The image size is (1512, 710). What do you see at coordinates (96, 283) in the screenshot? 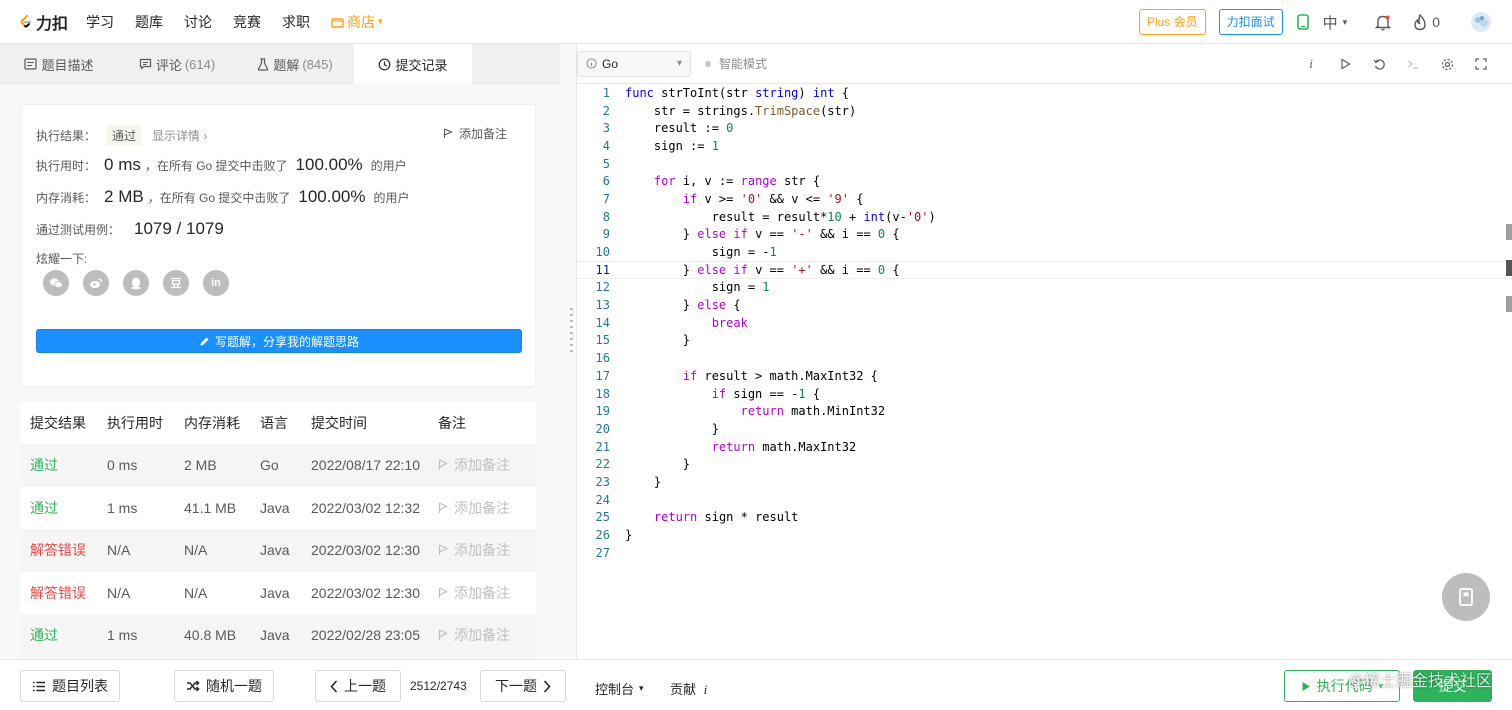
I see `weibo-icon` at bounding box center [96, 283].